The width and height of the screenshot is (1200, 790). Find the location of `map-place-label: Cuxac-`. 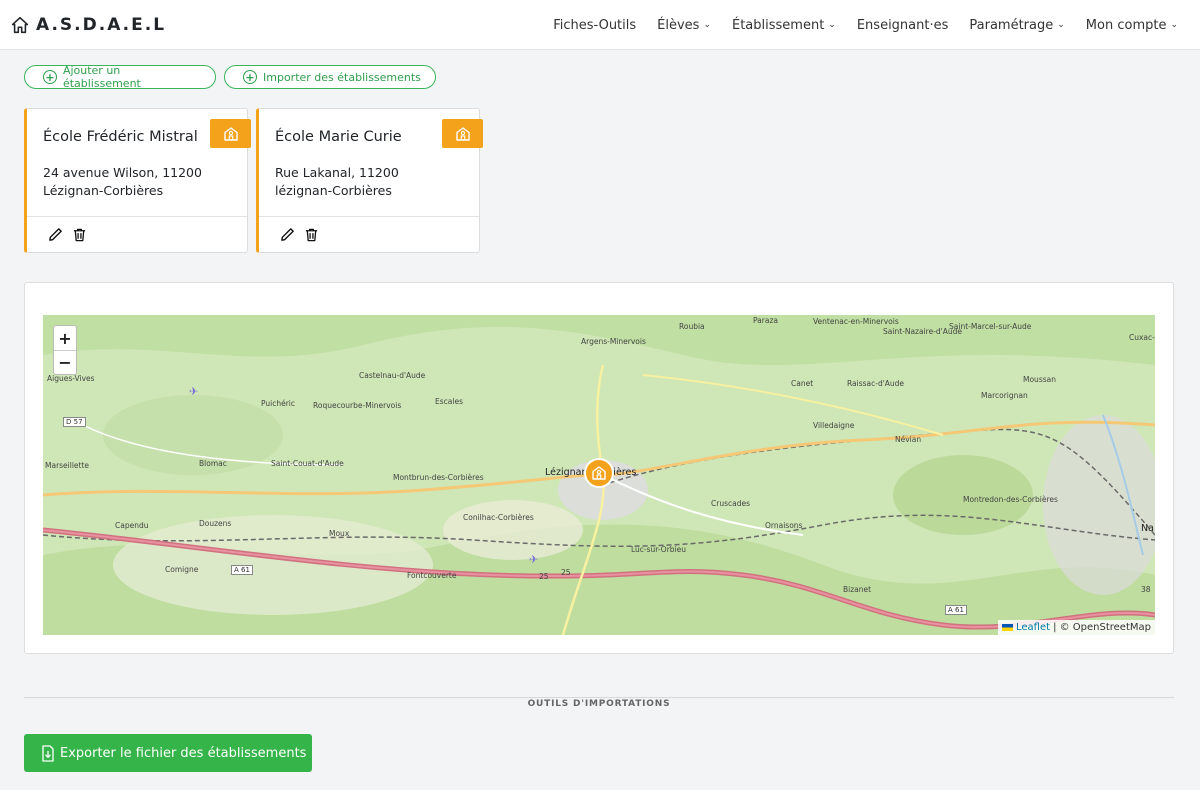

map-place-label: Cuxac- is located at coordinates (1142, 337).